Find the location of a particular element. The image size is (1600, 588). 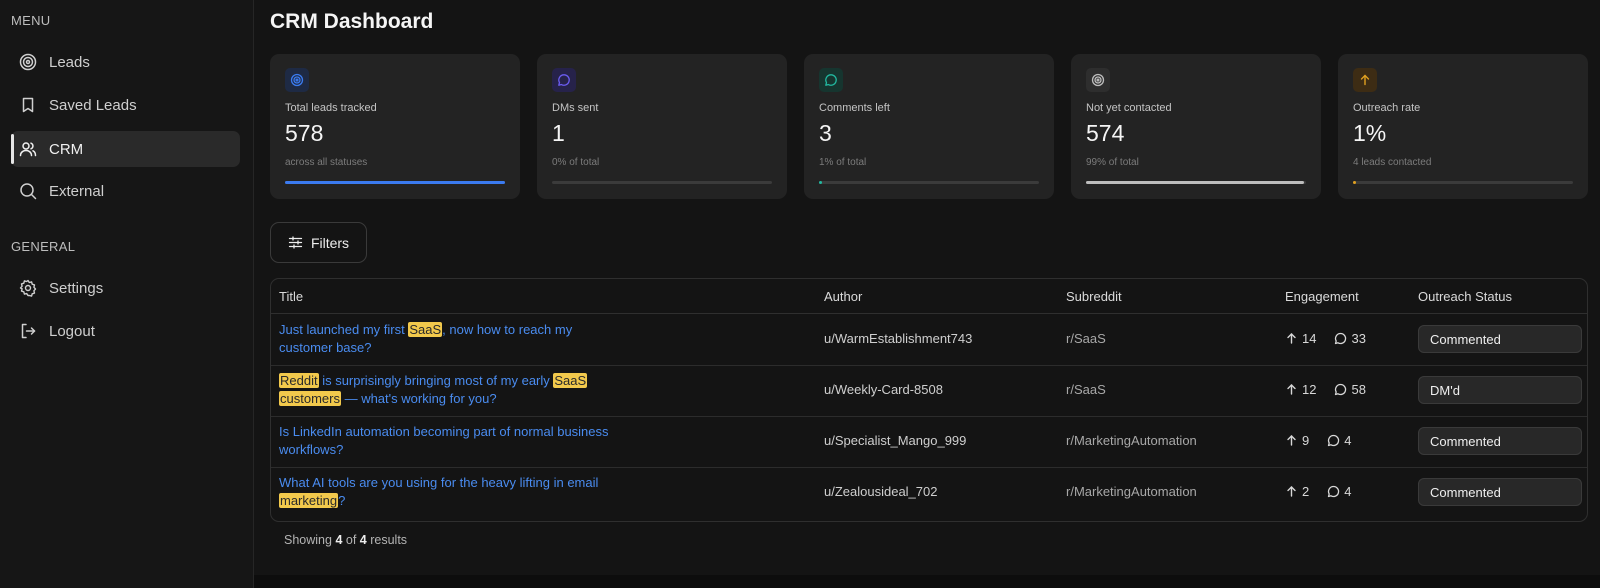

sidebar-item-logout: Logout is located at coordinates (125, 331).